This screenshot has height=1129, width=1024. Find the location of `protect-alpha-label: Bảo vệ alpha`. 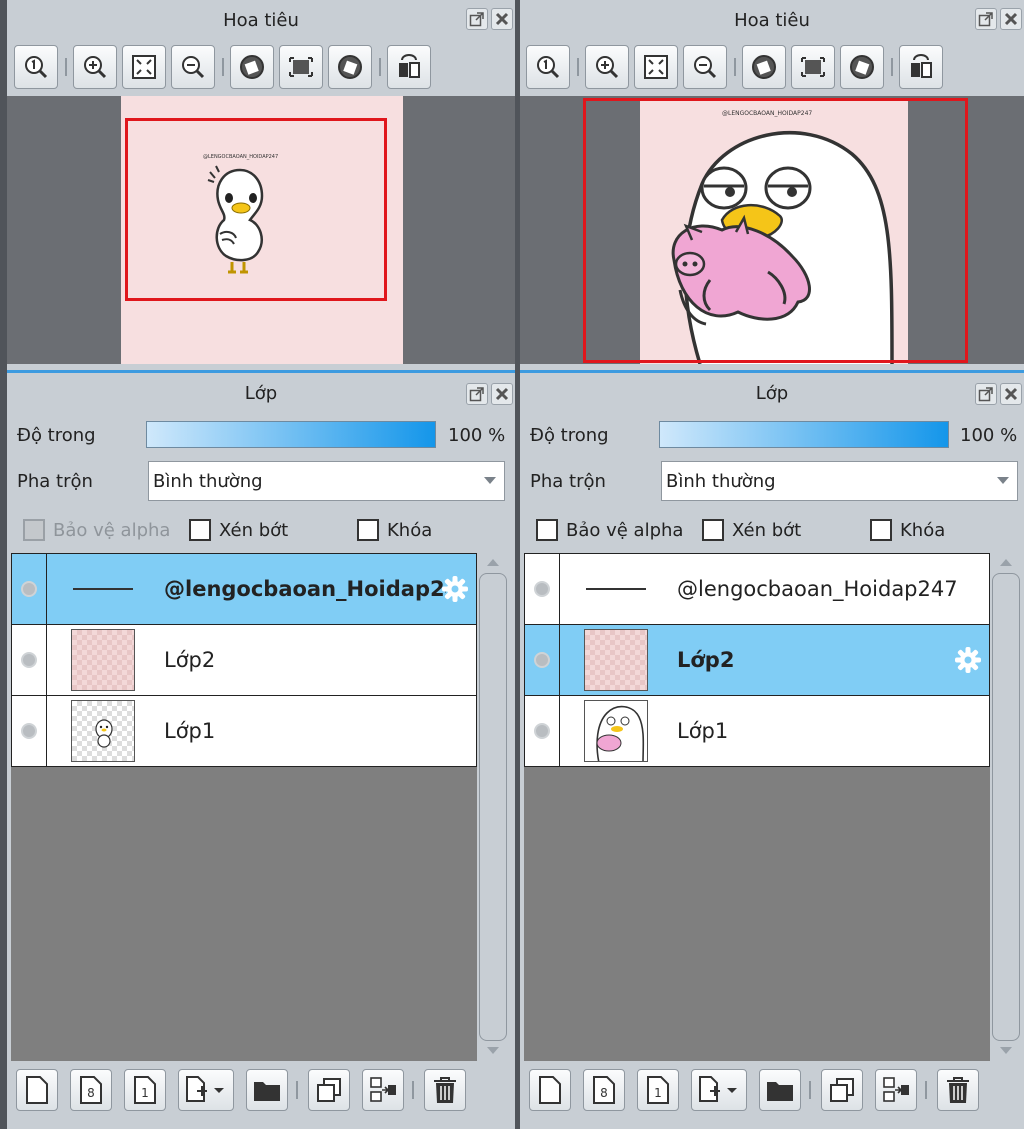

protect-alpha-label: Bảo vệ alpha is located at coordinates (112, 530).